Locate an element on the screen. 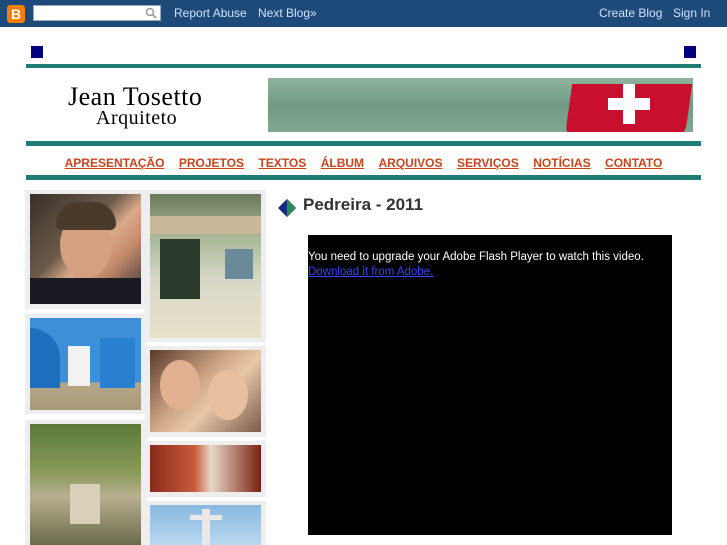  menu-arquivos: ARQUIVOS is located at coordinates (411, 163).